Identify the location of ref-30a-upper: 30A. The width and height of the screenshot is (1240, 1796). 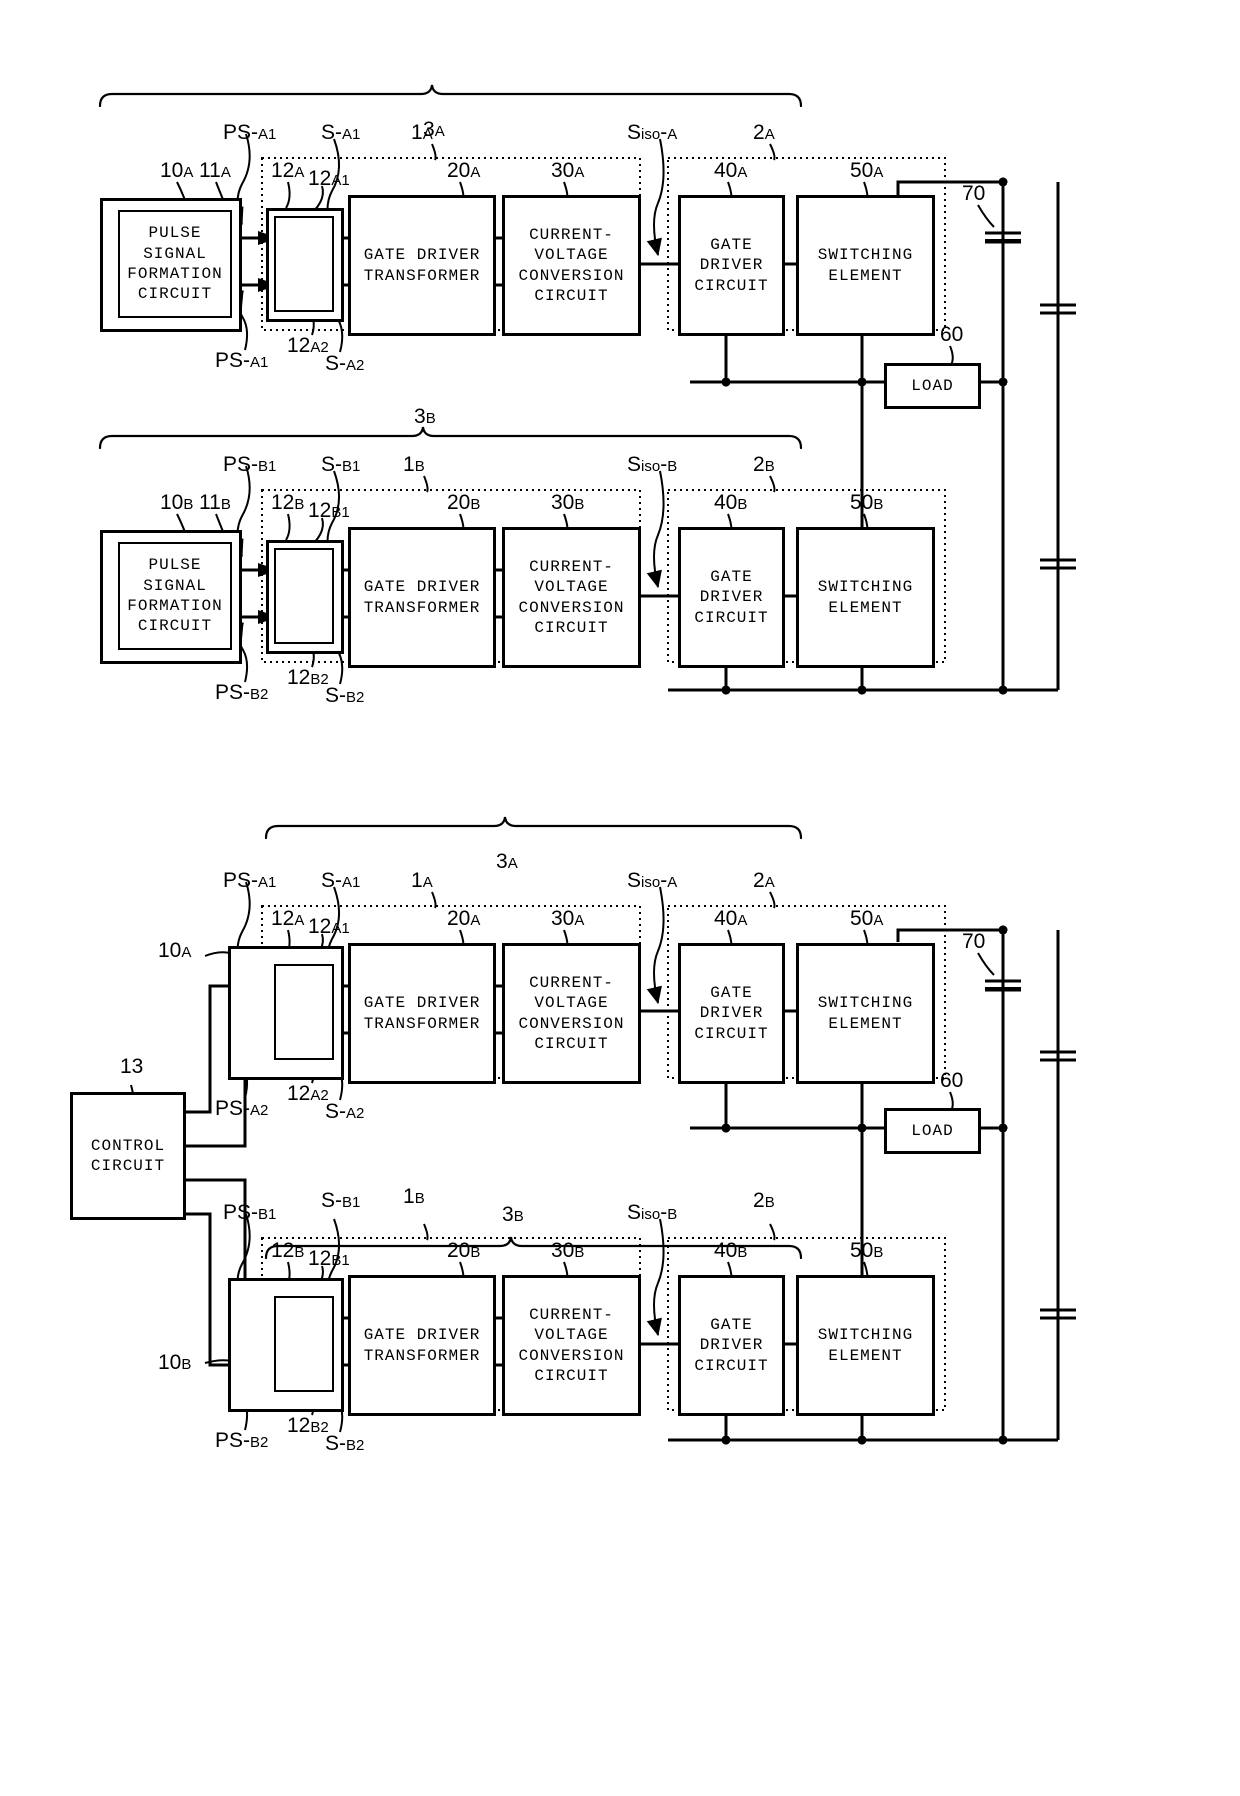
(568, 170).